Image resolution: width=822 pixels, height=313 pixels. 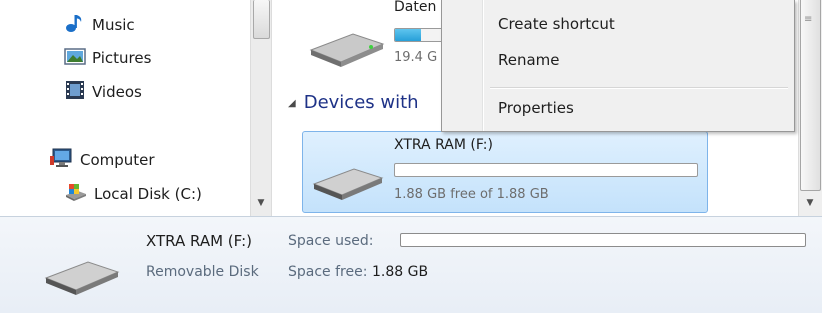 I want to click on removable-drive-icon, so click(x=348, y=182).